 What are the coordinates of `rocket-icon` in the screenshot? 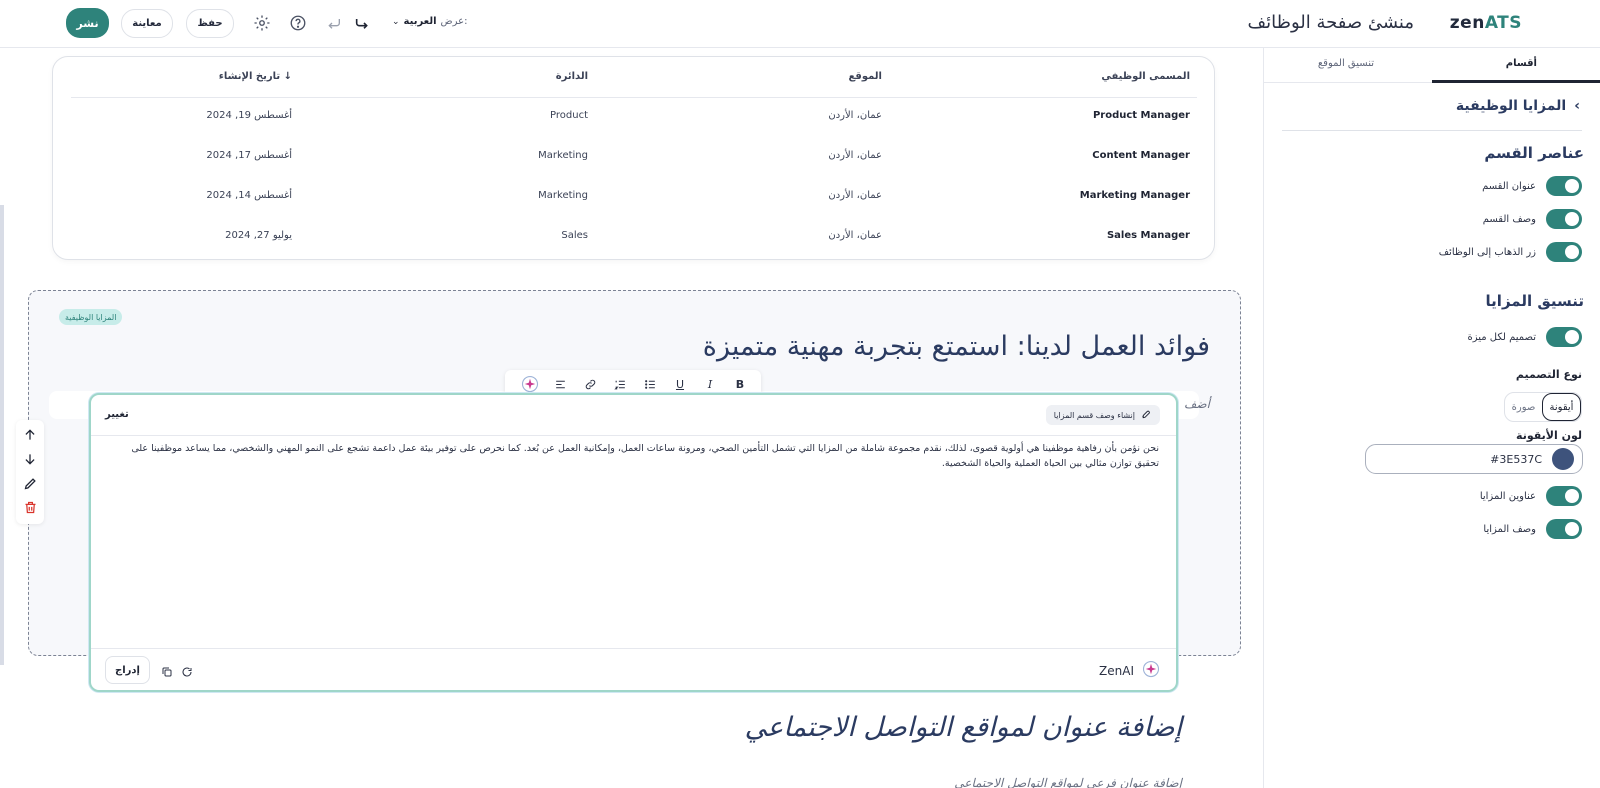 It's located at (1146, 415).